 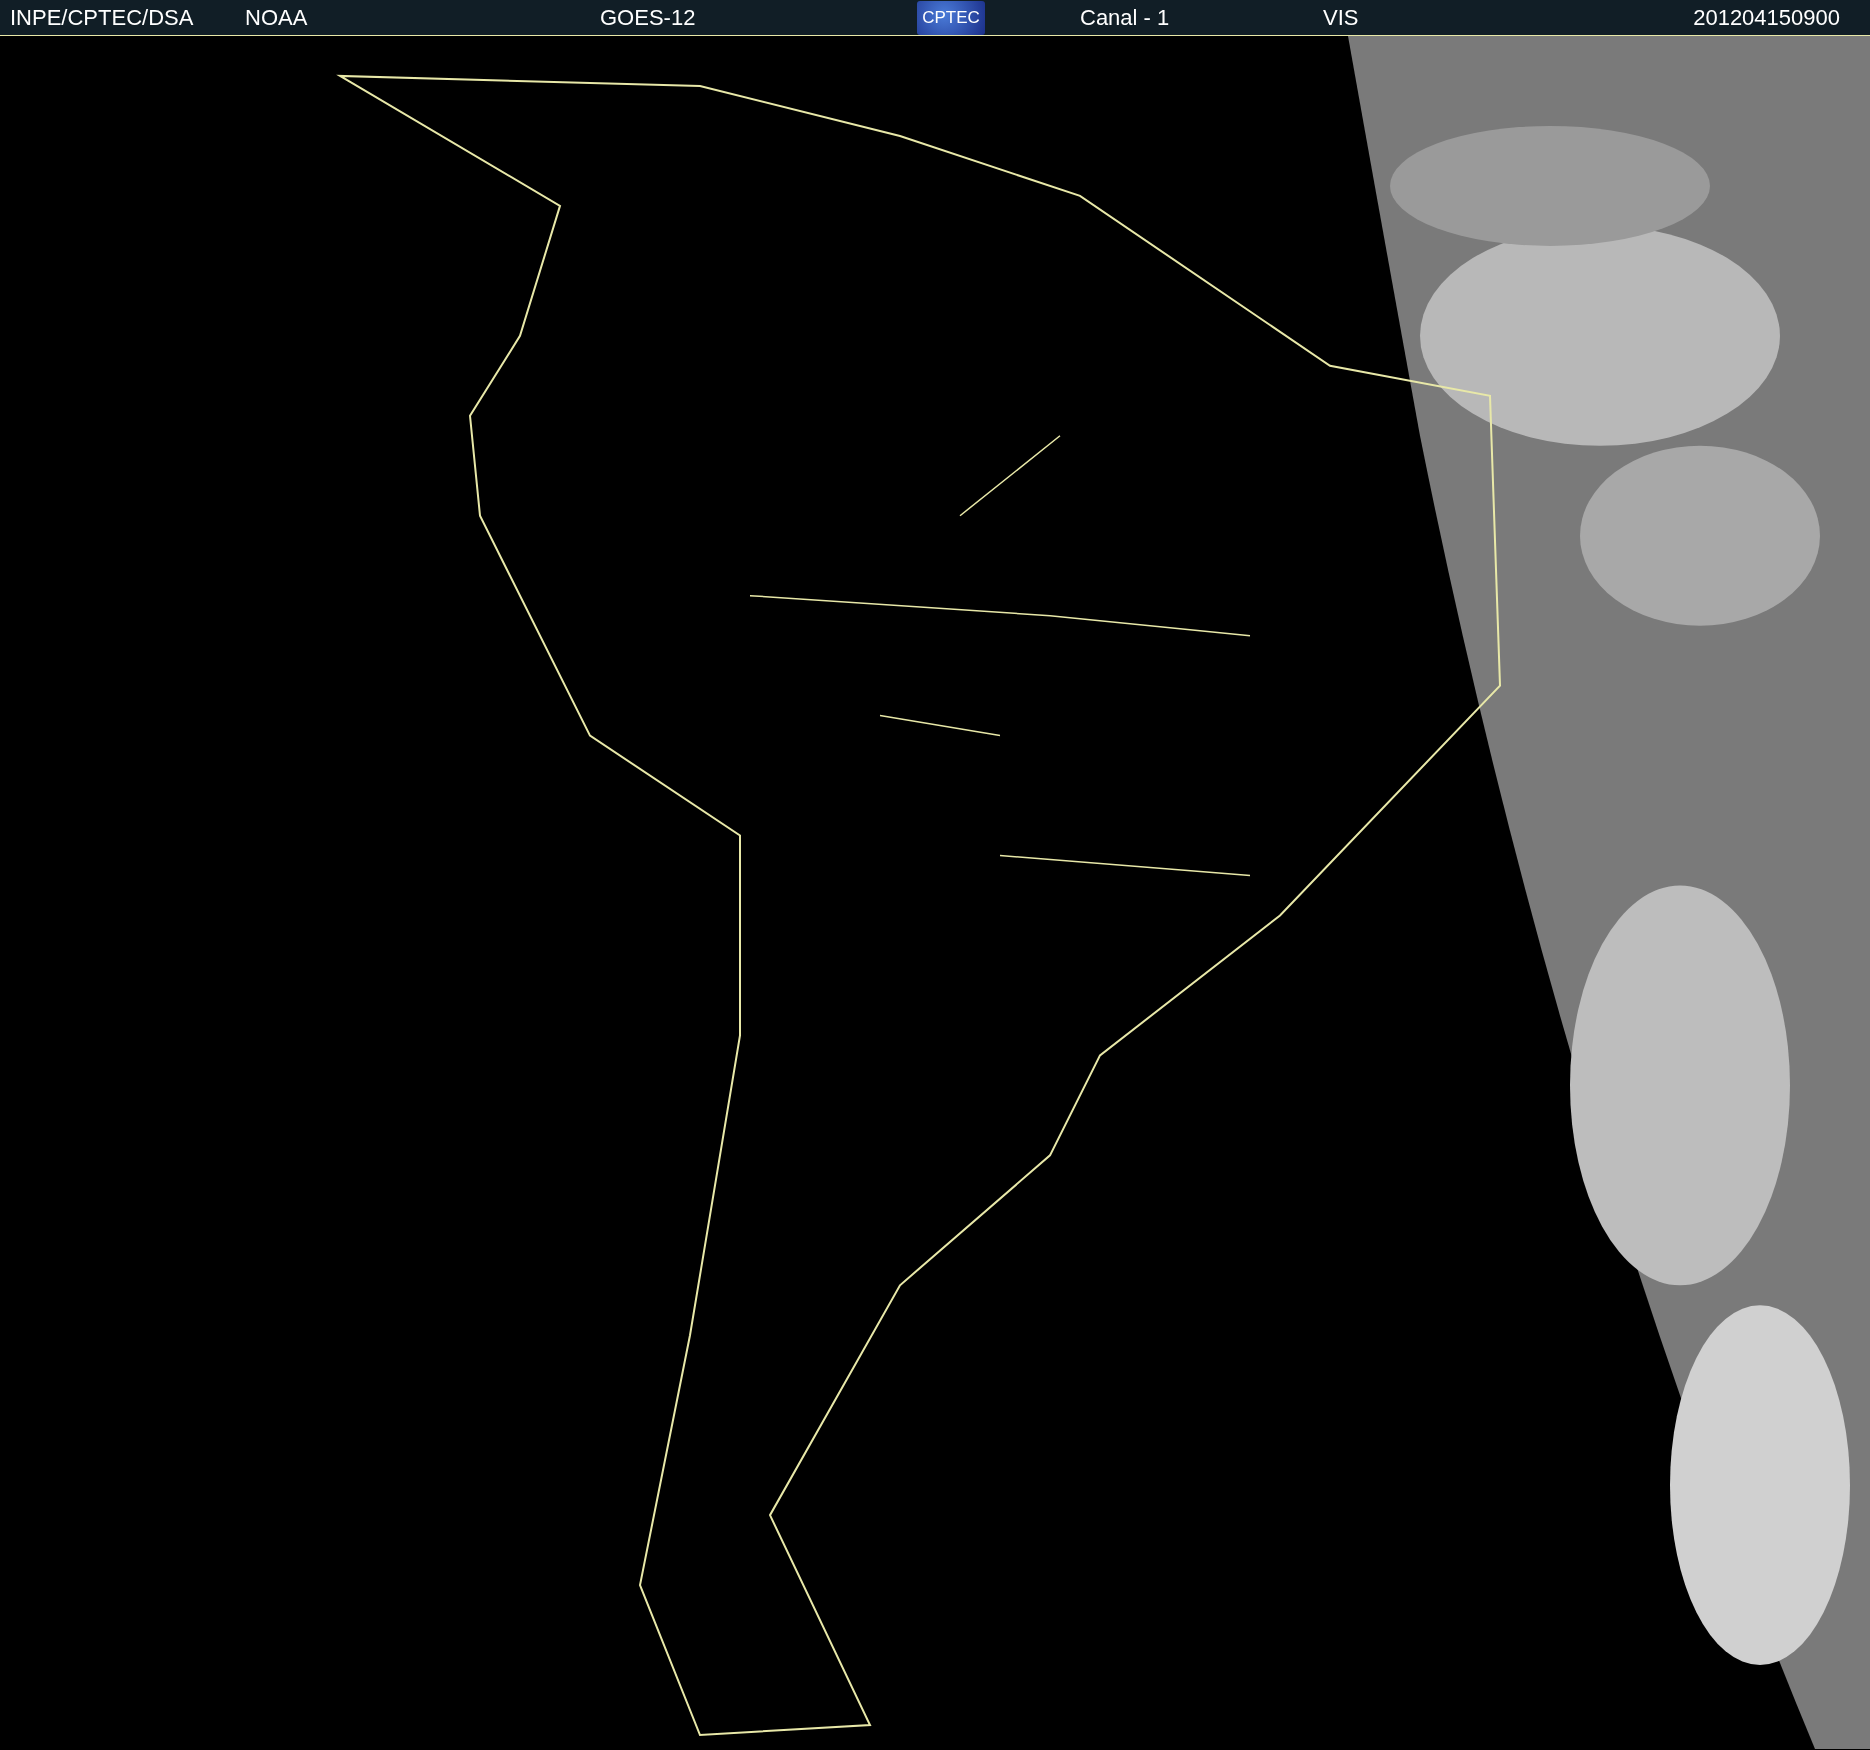 What do you see at coordinates (1341, 17) in the screenshot?
I see `header-label: VIS` at bounding box center [1341, 17].